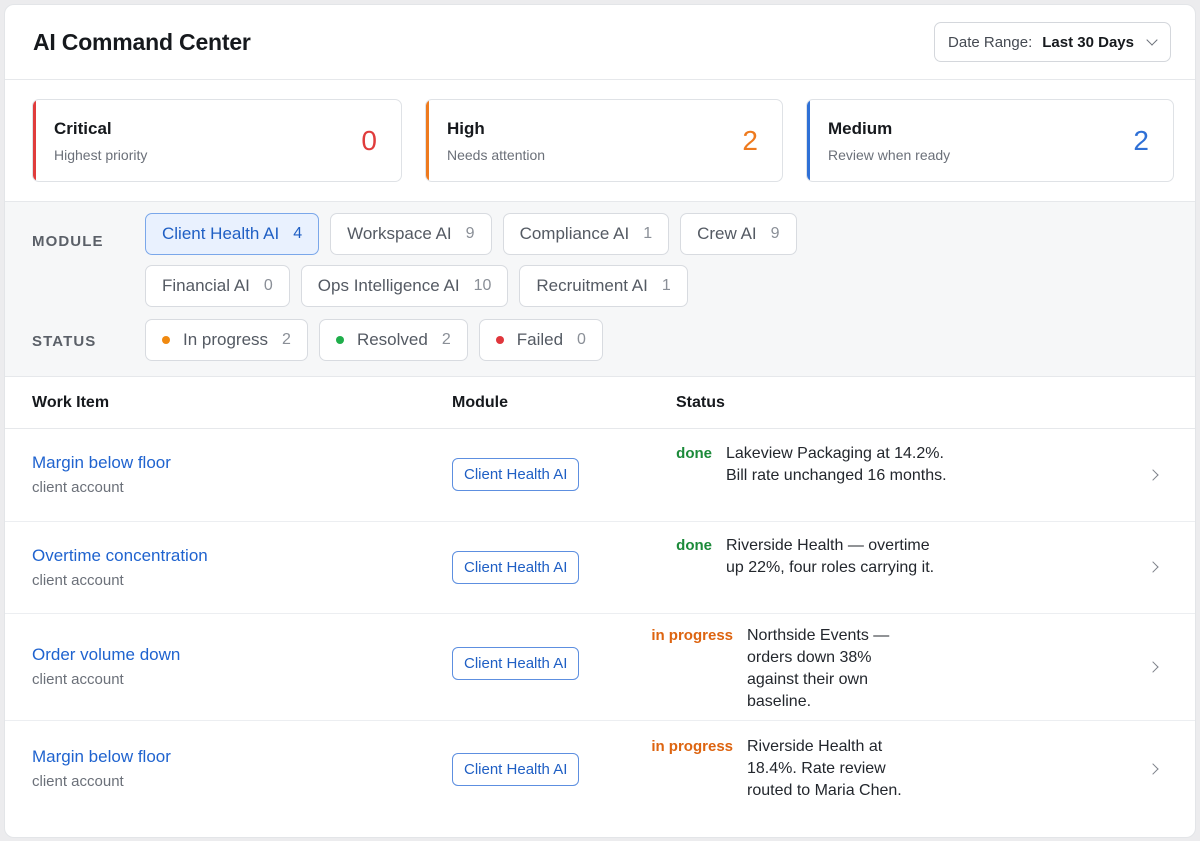 This screenshot has height=841, width=1200. I want to click on page-title: AI Command Center, so click(142, 41).